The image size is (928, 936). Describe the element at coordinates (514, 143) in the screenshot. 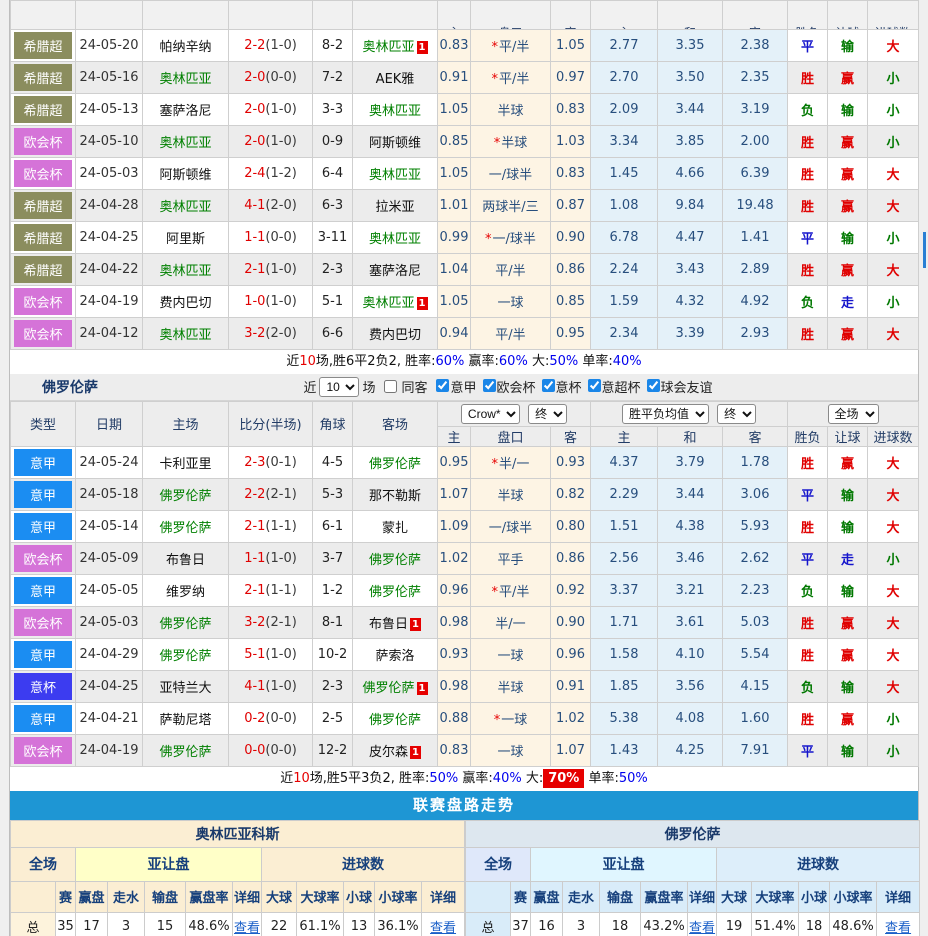

I see `handicap-text: 半球` at that location.